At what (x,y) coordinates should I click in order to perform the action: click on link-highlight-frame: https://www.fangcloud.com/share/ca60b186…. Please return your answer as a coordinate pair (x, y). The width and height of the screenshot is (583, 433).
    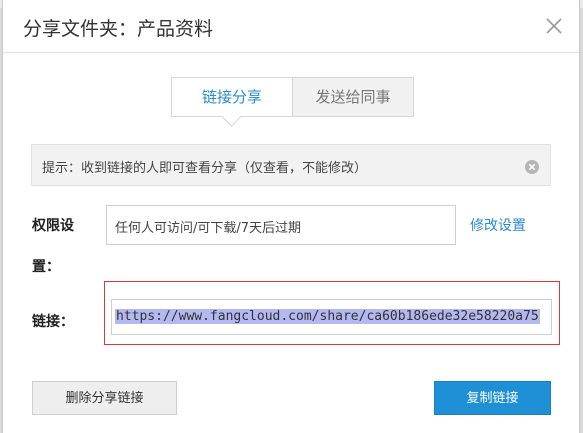
    Looking at the image, I should click on (332, 313).